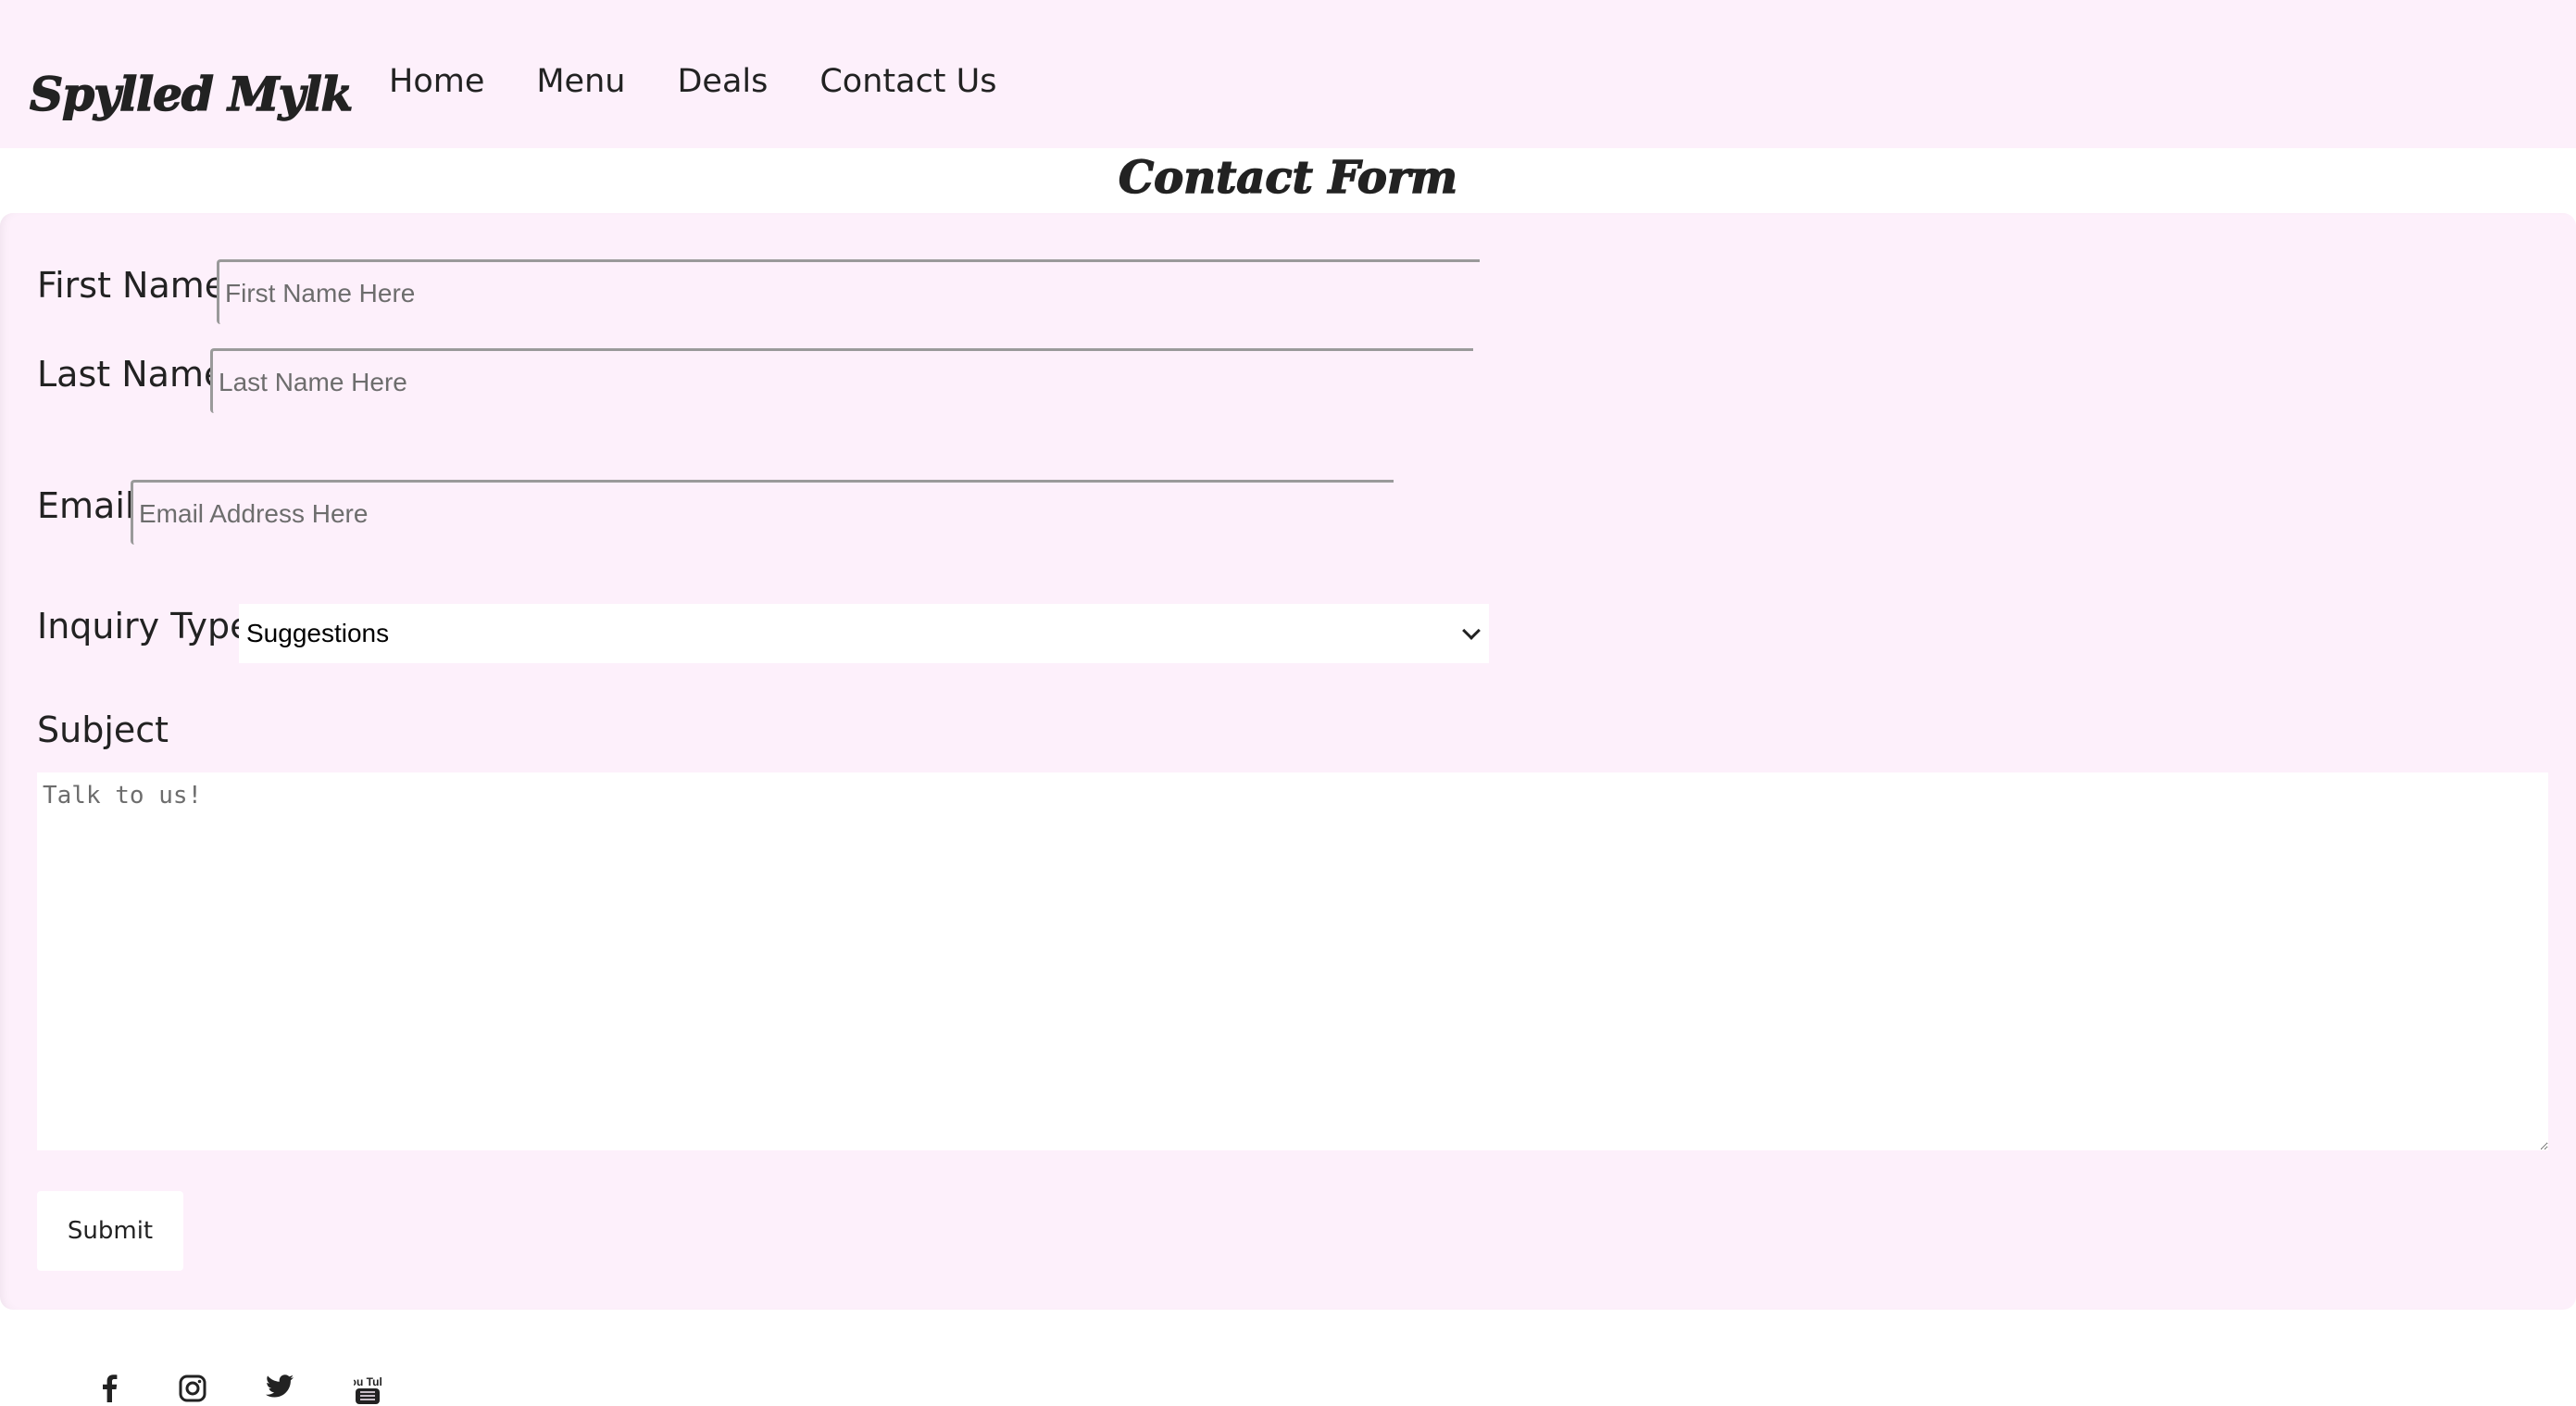 The width and height of the screenshot is (2576, 1406). What do you see at coordinates (841, 380) in the screenshot?
I see `last-name-input` at bounding box center [841, 380].